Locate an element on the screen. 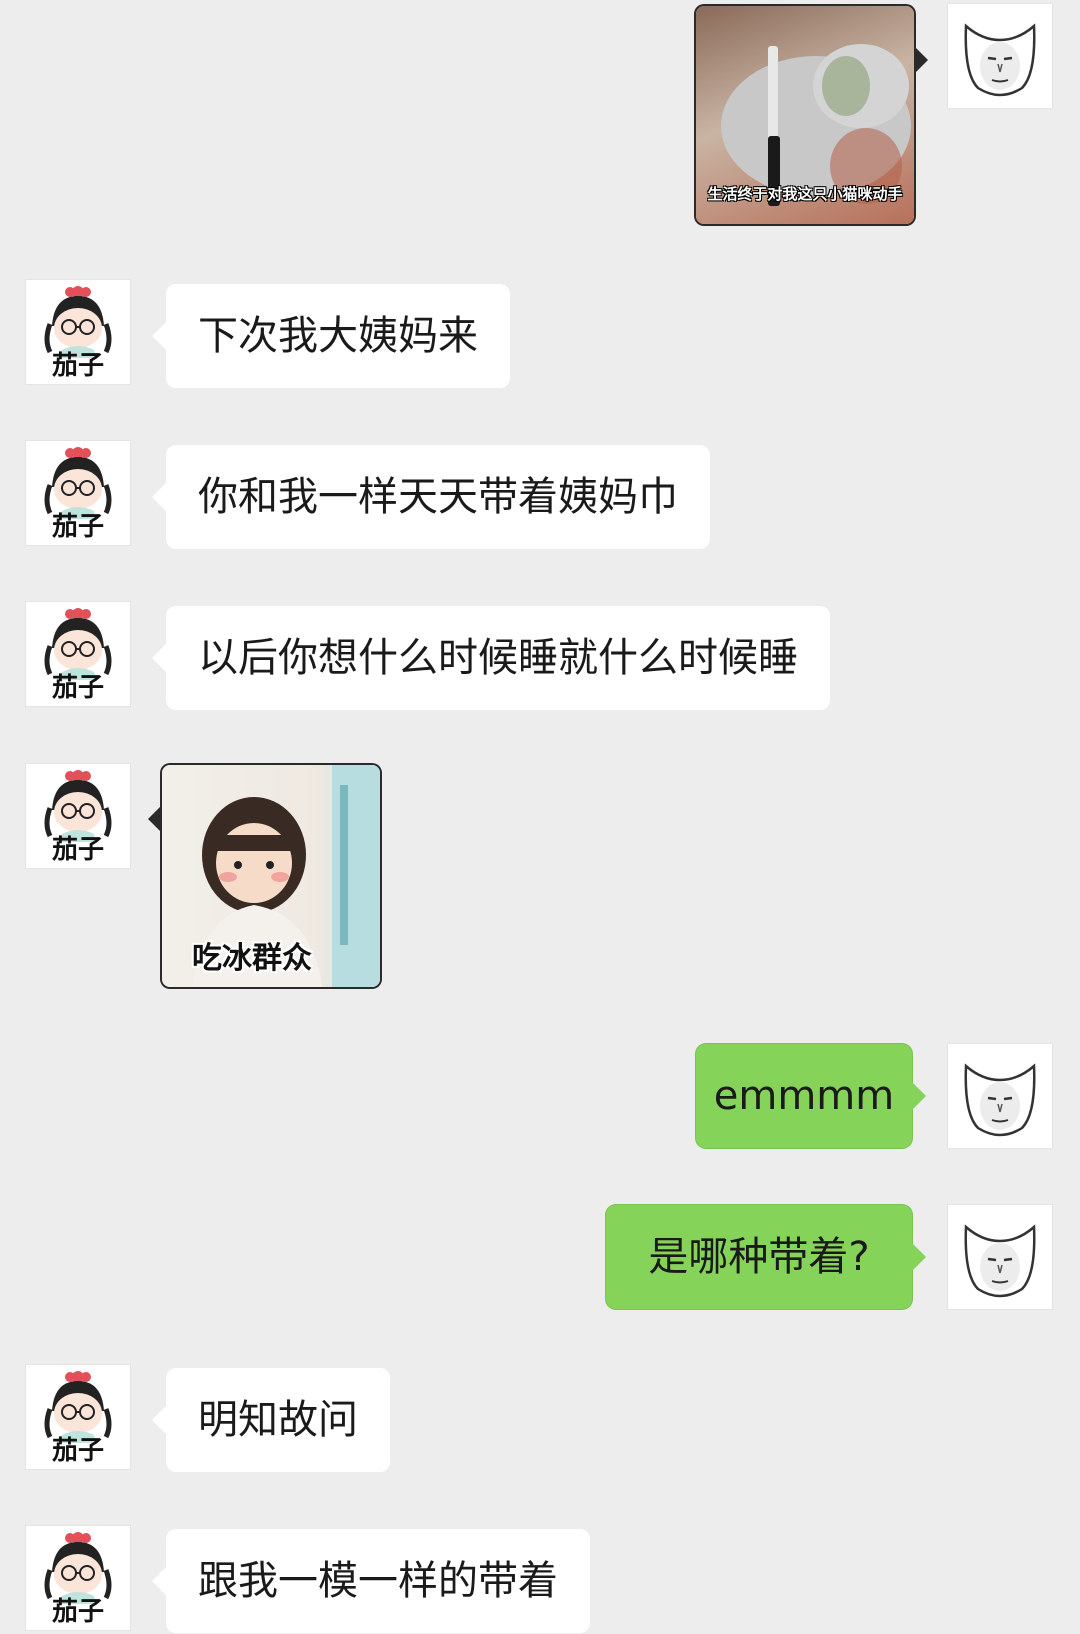 Image resolution: width=1080 pixels, height=1634 pixels. message-sticker-cat: 生活终于对我这只小猫咪动手 is located at coordinates (812, 115).